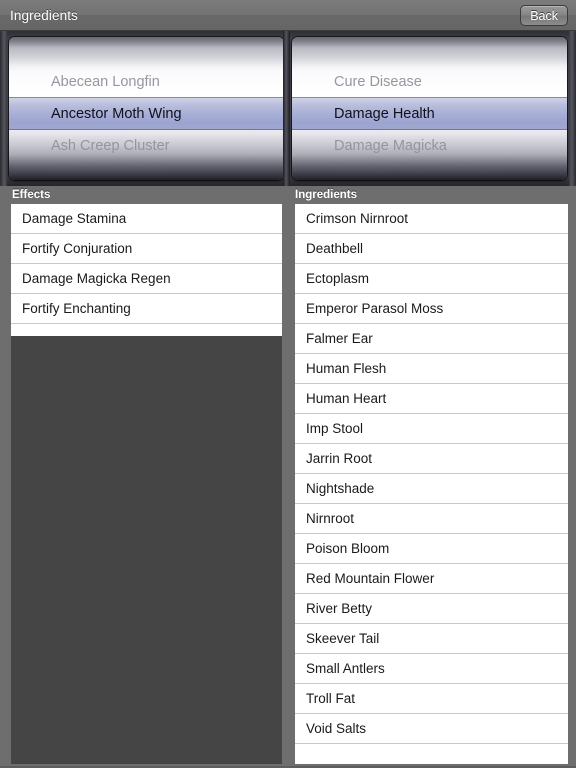 This screenshot has width=576, height=768. I want to click on ingredients-list-item: Small Antlers, so click(431, 669).